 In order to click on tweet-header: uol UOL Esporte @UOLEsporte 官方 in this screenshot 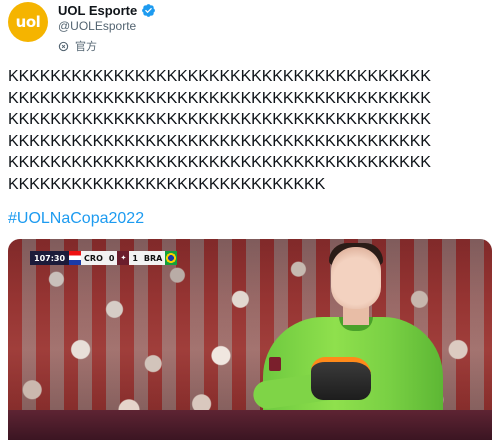, I will do `click(250, 27)`.